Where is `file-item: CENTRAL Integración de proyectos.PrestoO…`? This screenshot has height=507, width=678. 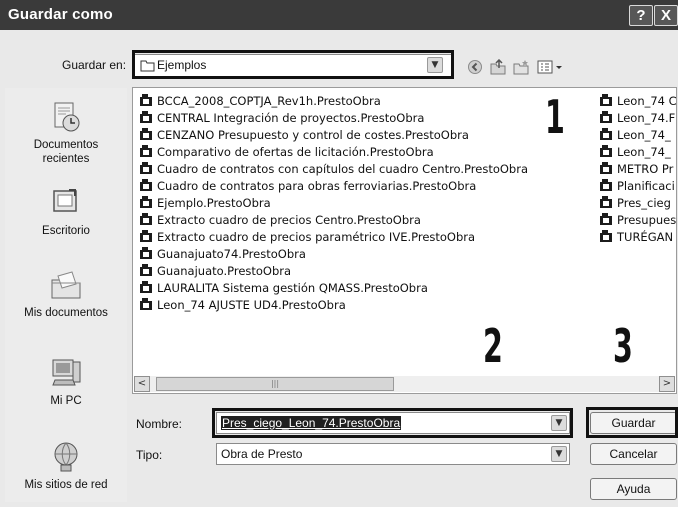 file-item: CENTRAL Integración de proyectos.PrestoO… is located at coordinates (282, 118).